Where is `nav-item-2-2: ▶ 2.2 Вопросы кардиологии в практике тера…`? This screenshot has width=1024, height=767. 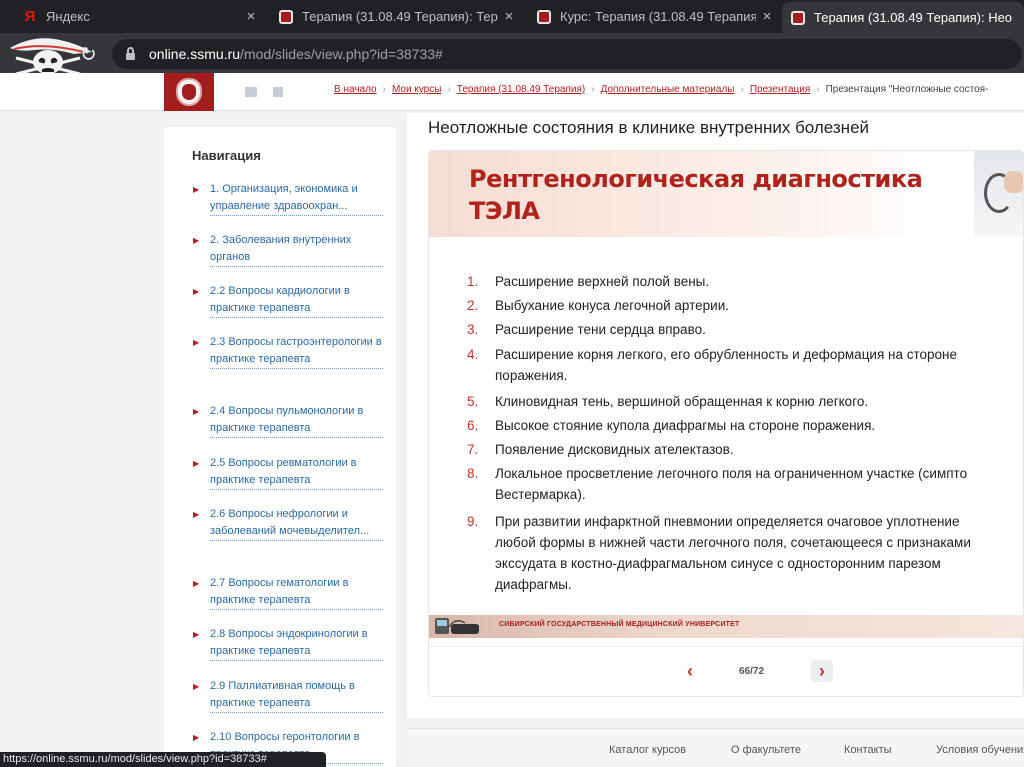
nav-item-2-2: ▶ 2.2 Вопросы кардиологии в практике тера… is located at coordinates (288, 300).